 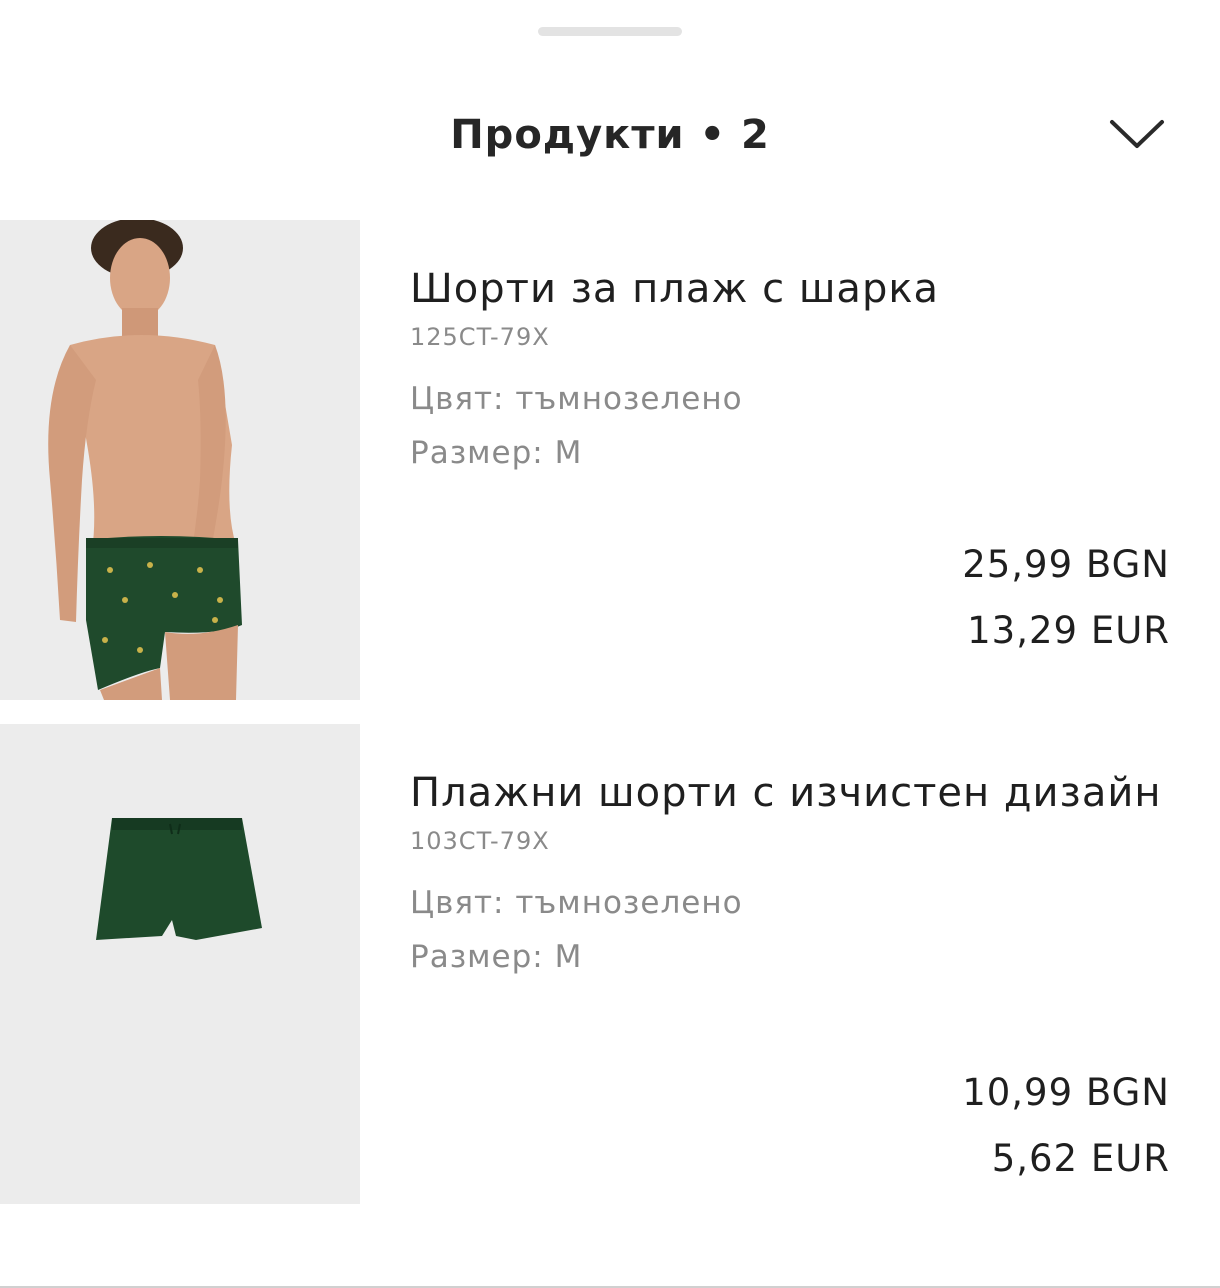 I want to click on product-name: Шорти за плаж с шарка, so click(x=790, y=289).